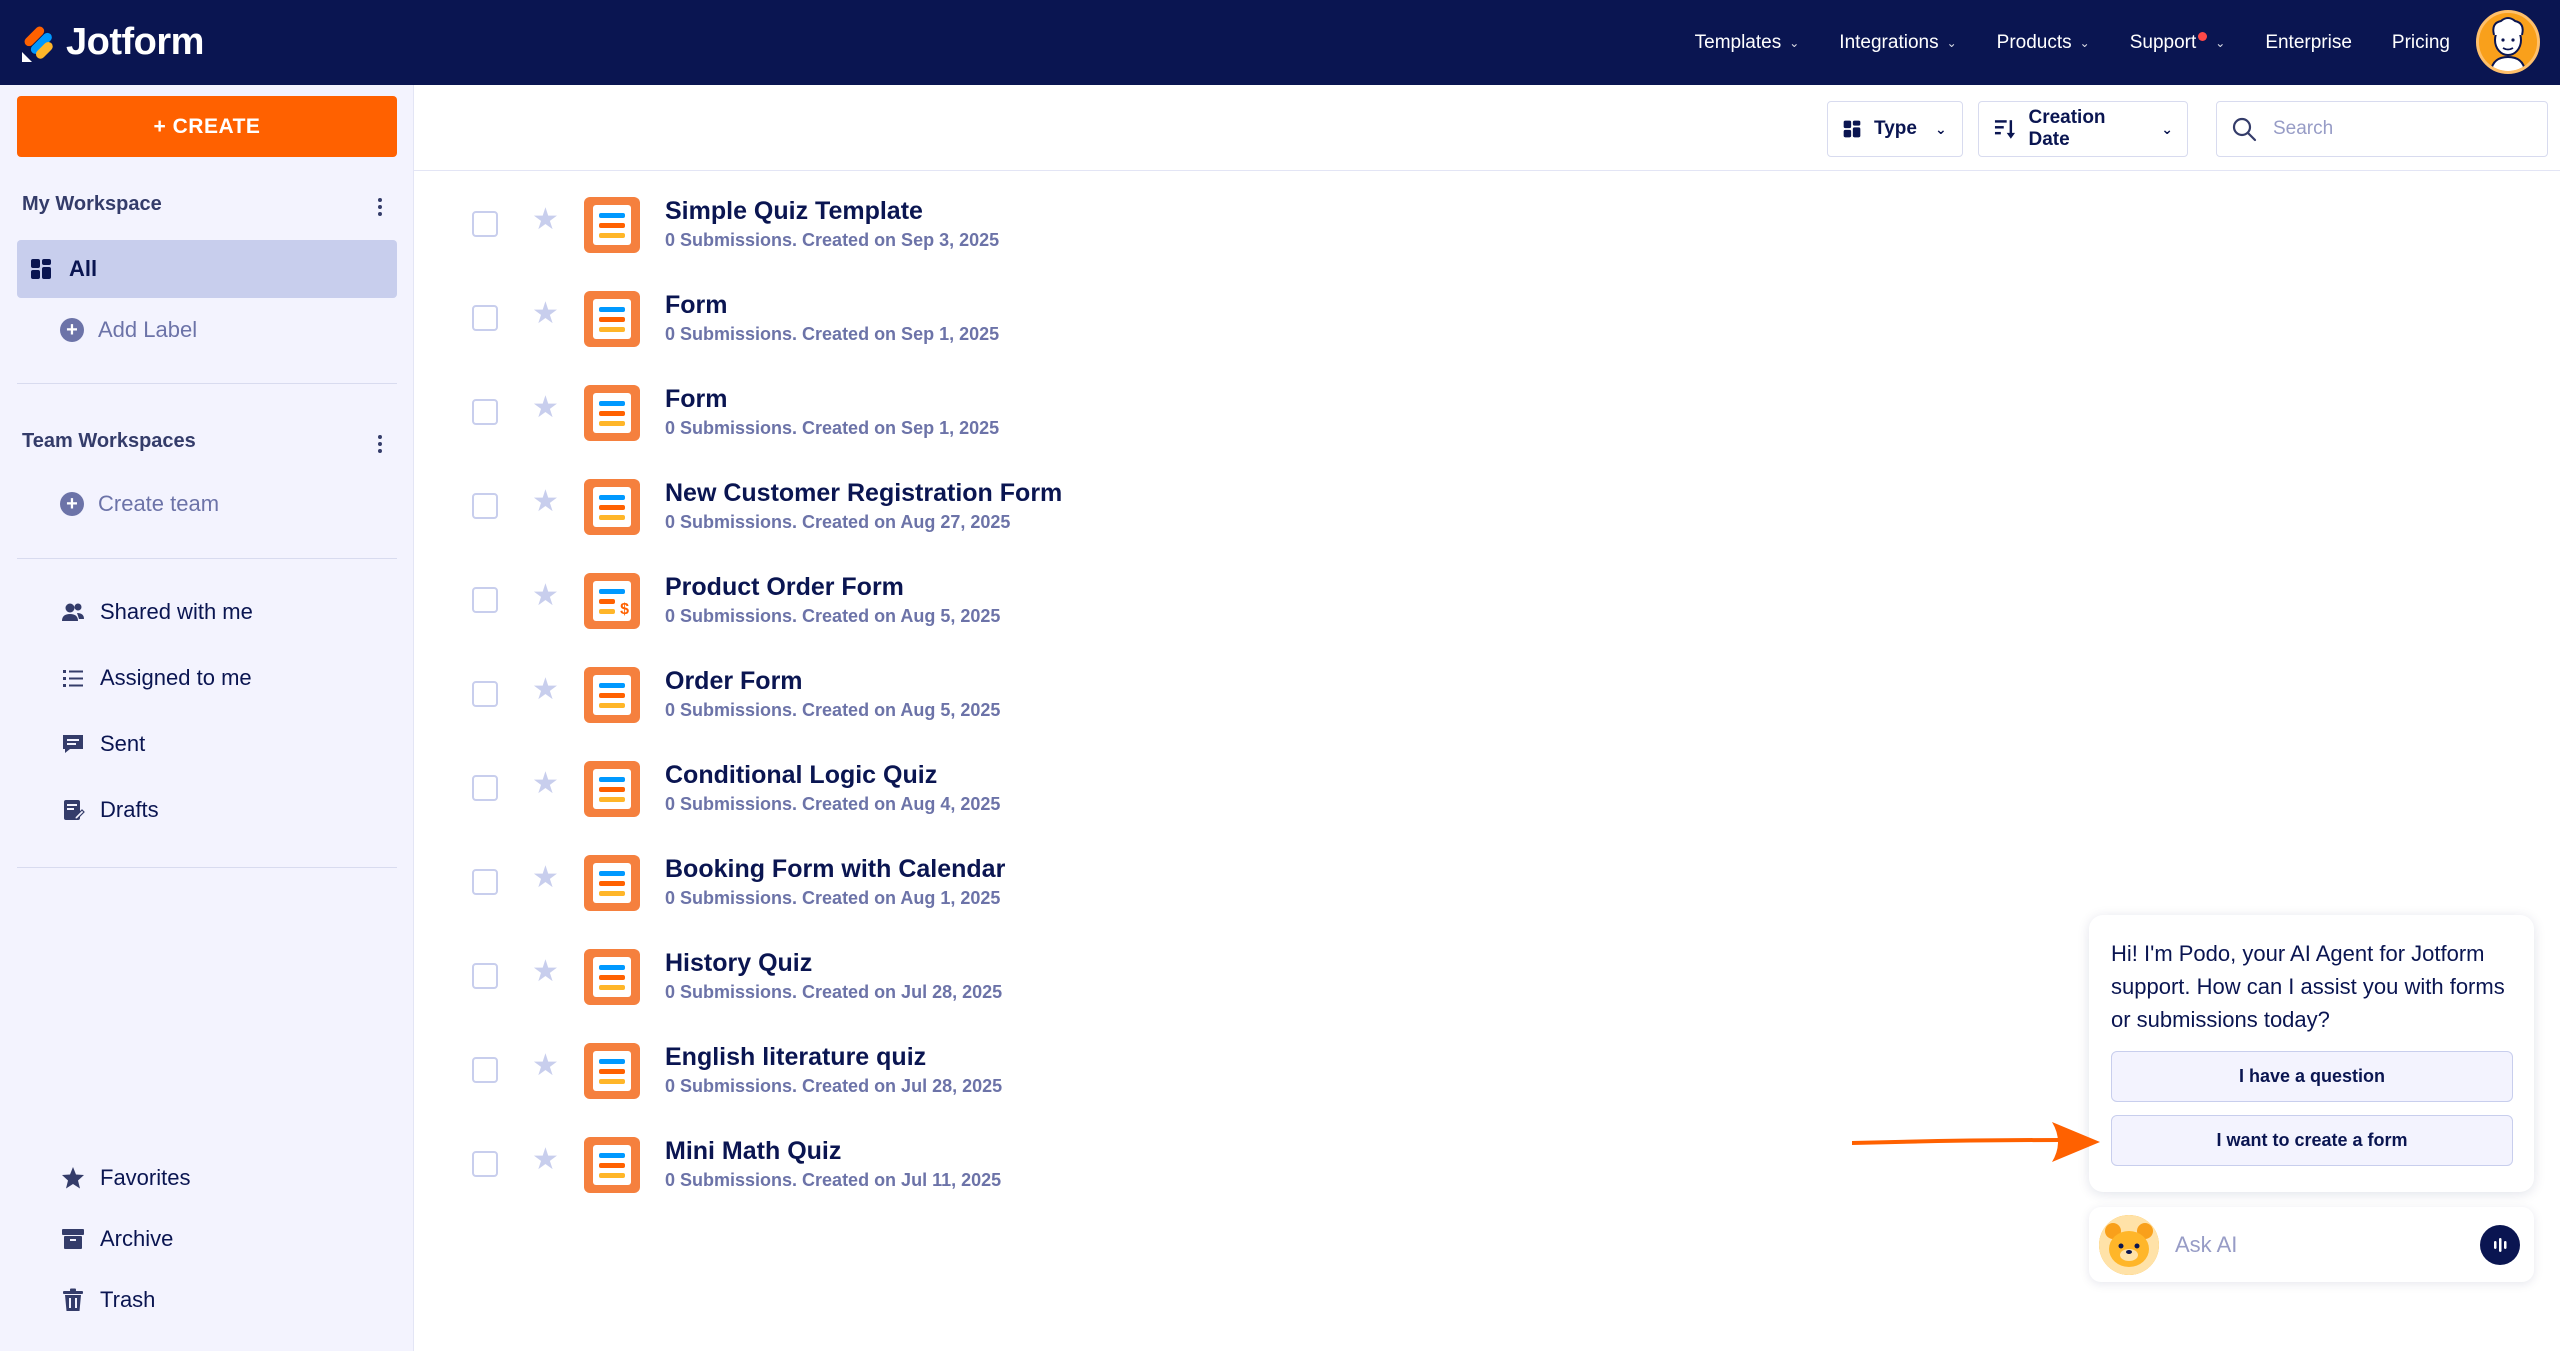  I want to click on sidebar-item-trash: Trash, so click(107, 1300).